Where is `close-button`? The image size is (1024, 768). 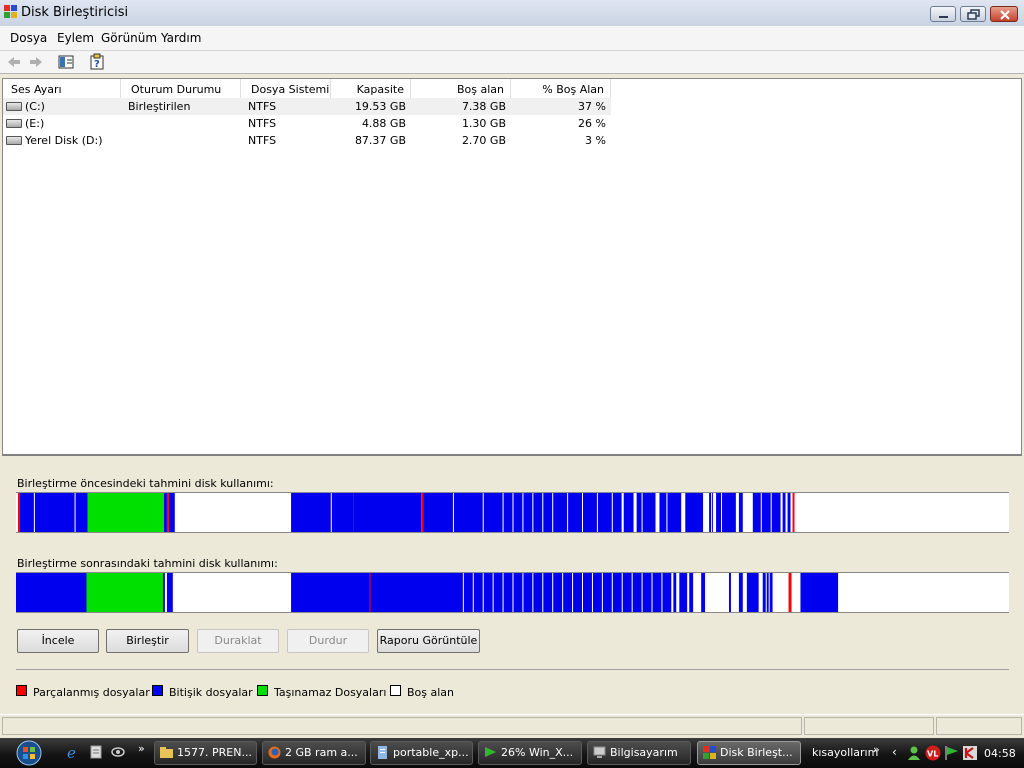
close-button is located at coordinates (1004, 14).